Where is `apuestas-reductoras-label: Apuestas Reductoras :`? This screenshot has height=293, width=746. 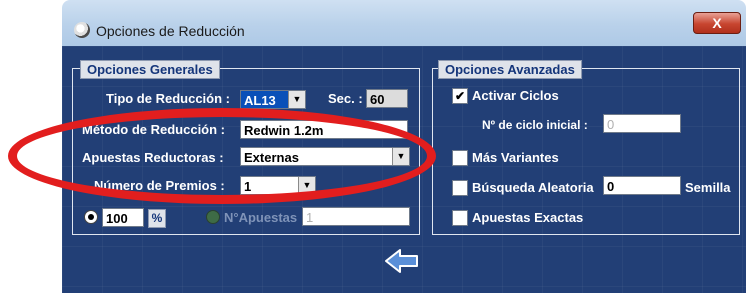 apuestas-reductoras-label: Apuestas Reductoras : is located at coordinates (153, 157).